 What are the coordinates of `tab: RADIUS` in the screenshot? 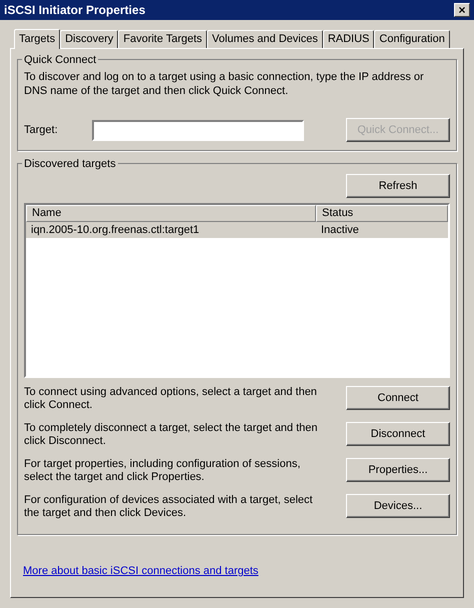 It's located at (348, 39).